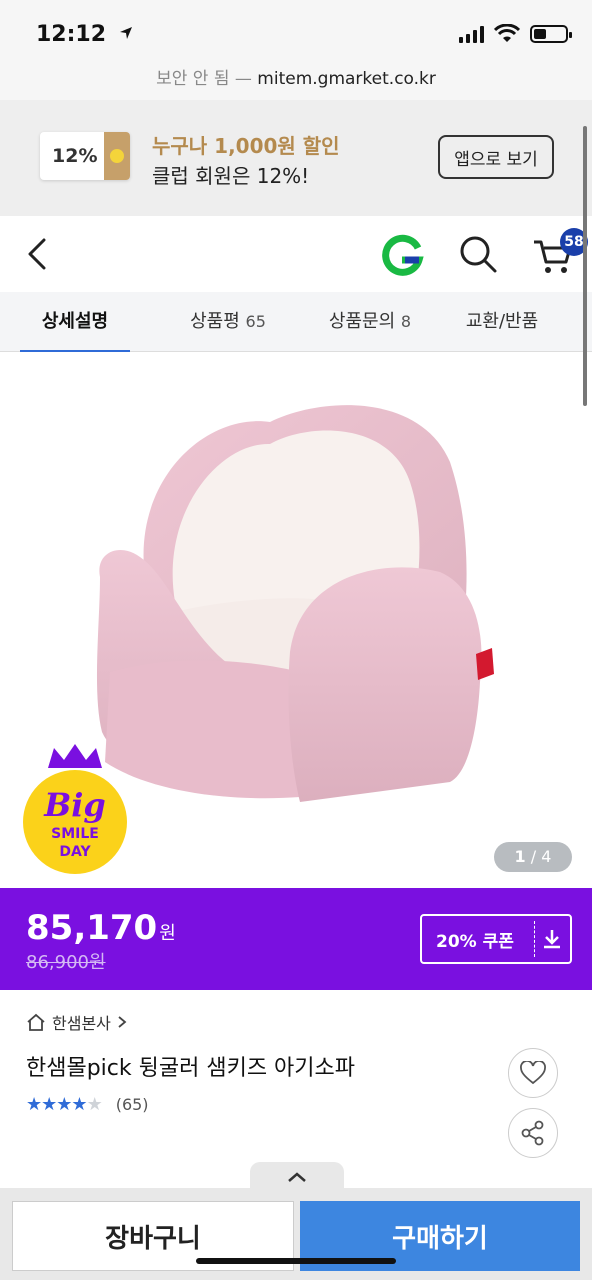  Describe the element at coordinates (406, 321) in the screenshot. I see `tab-count: 8` at that location.